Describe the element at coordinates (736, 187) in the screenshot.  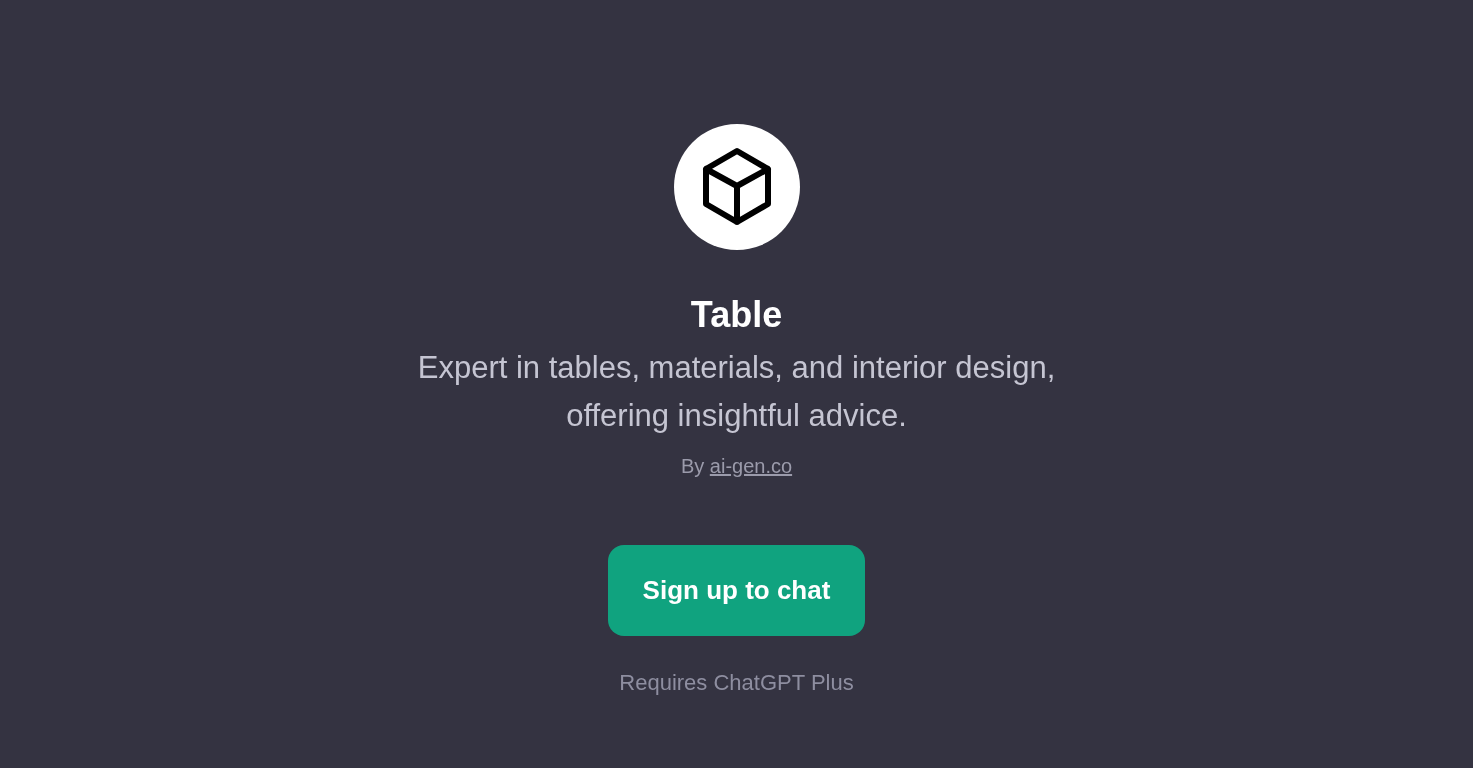
I see `cube-icon` at that location.